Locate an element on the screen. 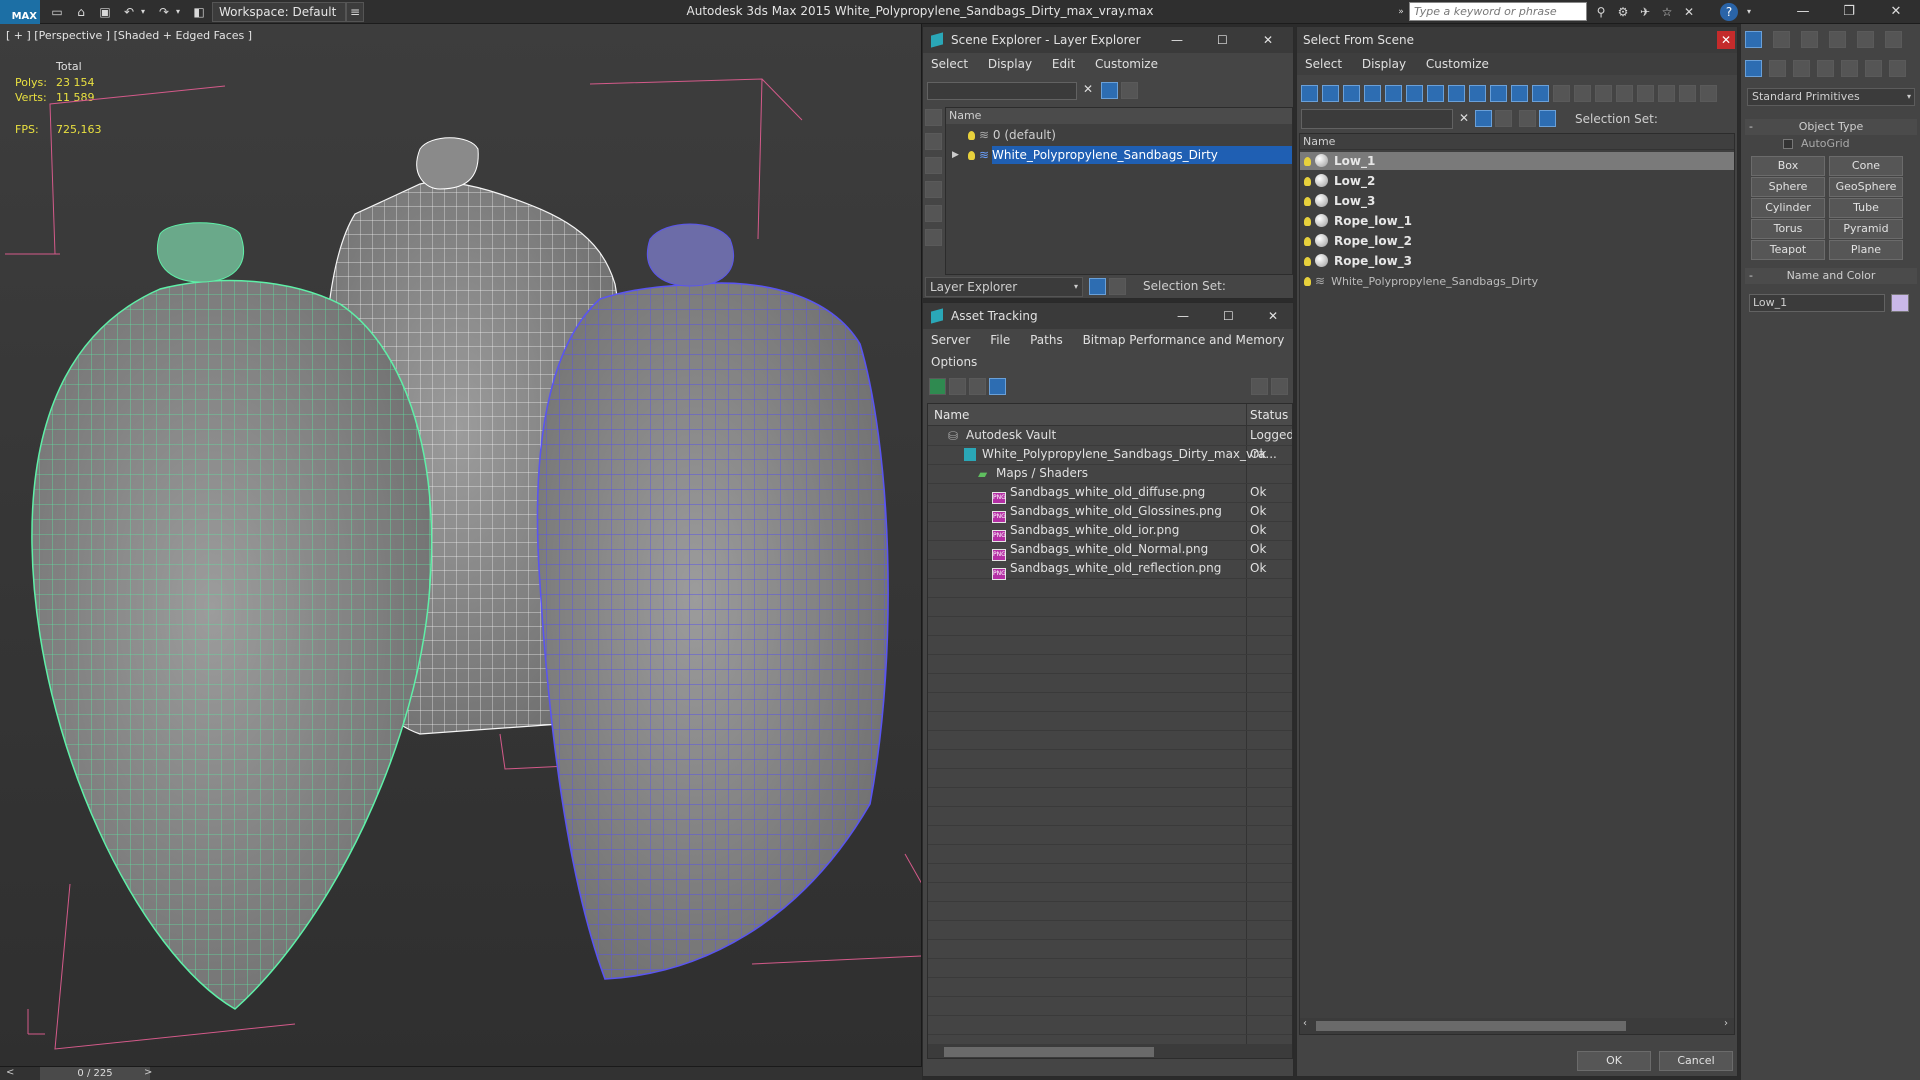 This screenshot has height=1080, width=1920. restore-icon: ❐ is located at coordinates (1849, 12).